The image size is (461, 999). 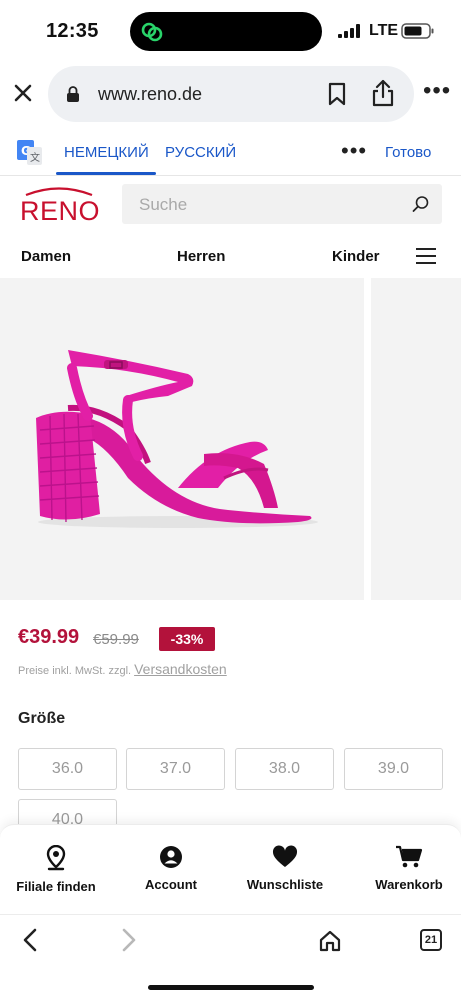 I want to click on menu-icon, so click(x=427, y=256).